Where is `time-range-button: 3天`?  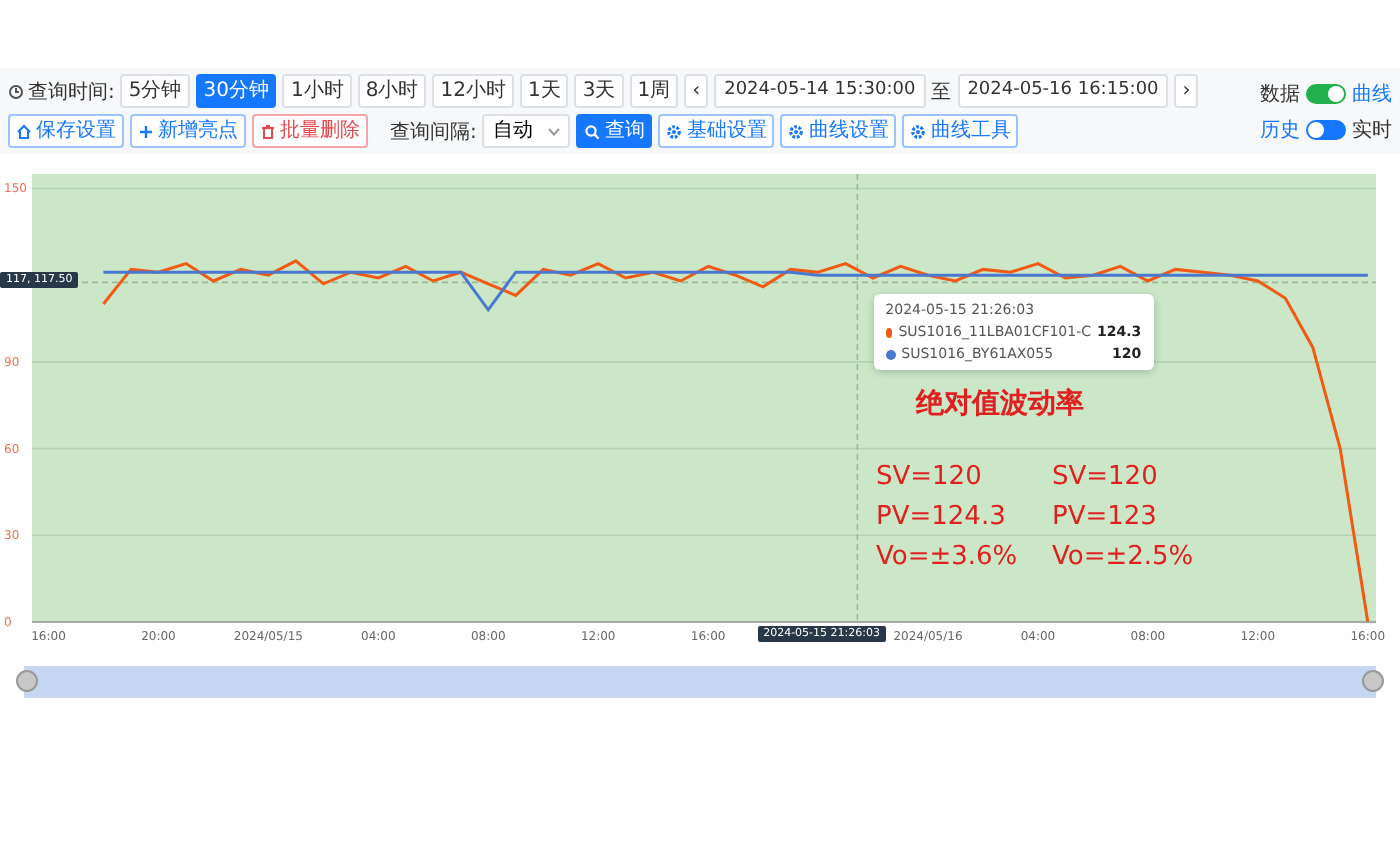
time-range-button: 3天 is located at coordinates (599, 91).